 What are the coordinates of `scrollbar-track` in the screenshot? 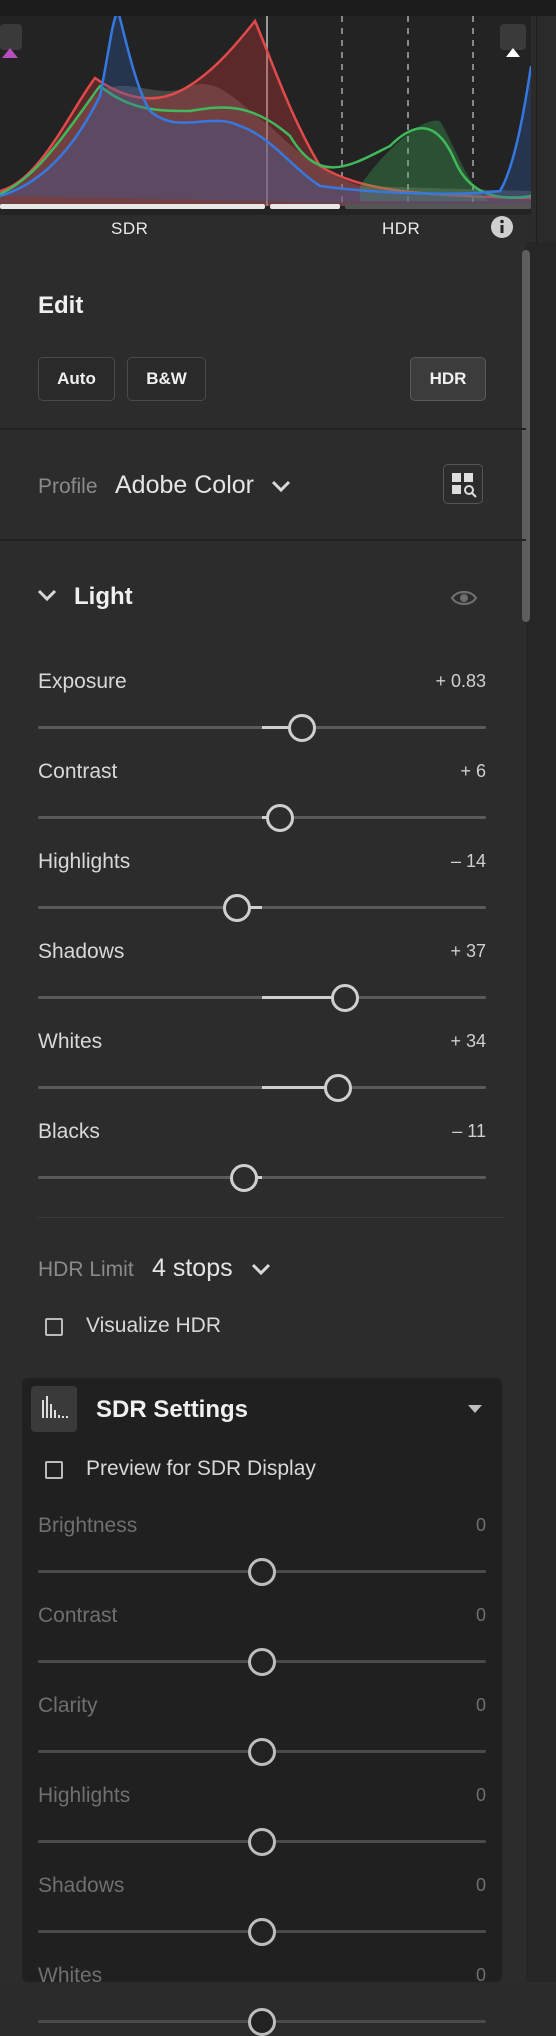 It's located at (541, 1112).